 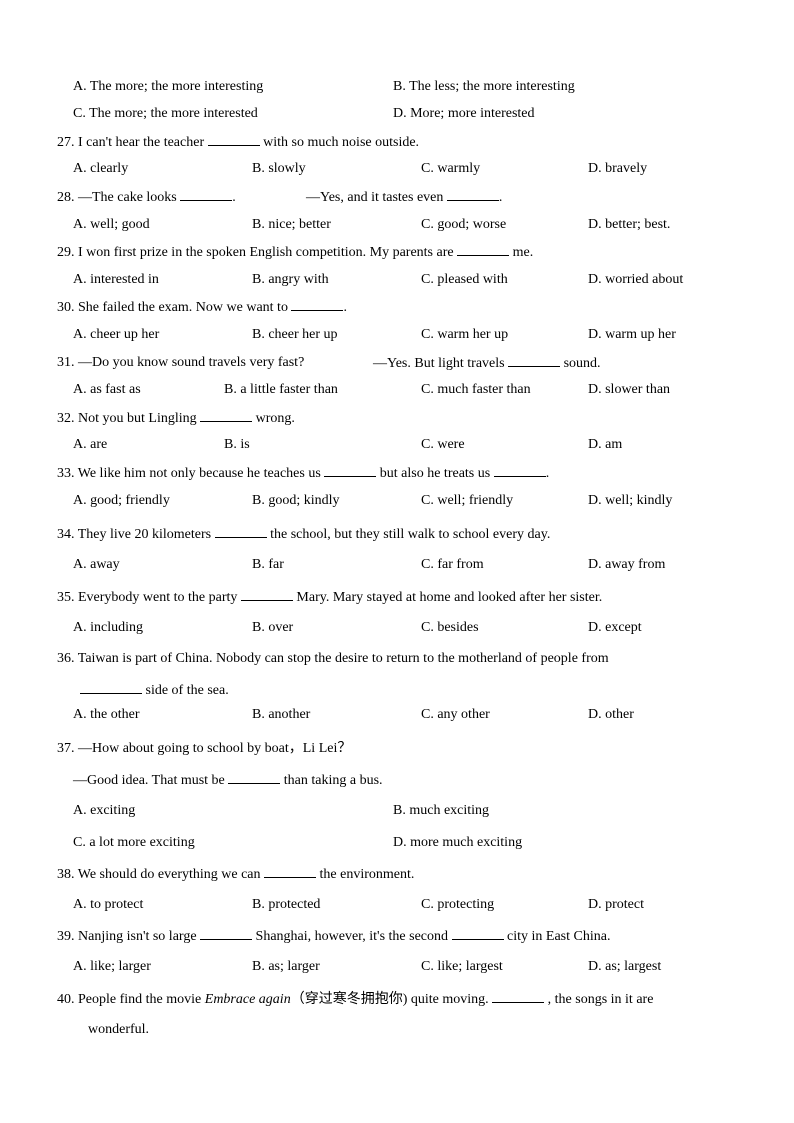 What do you see at coordinates (629, 390) in the screenshot?
I see `q31-option-d: D. slower than` at bounding box center [629, 390].